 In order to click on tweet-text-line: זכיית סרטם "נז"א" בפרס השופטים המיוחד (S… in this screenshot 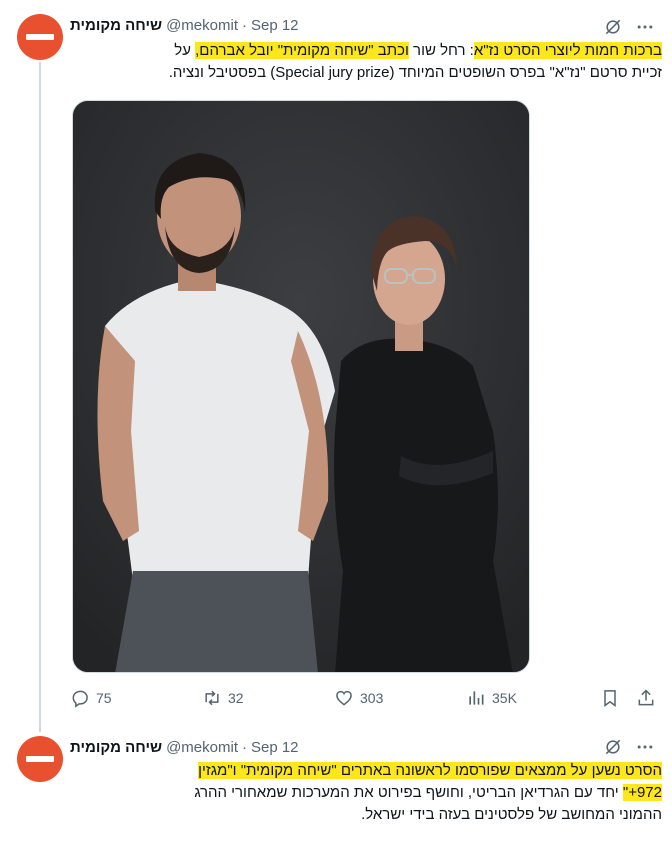, I will do `click(415, 72)`.